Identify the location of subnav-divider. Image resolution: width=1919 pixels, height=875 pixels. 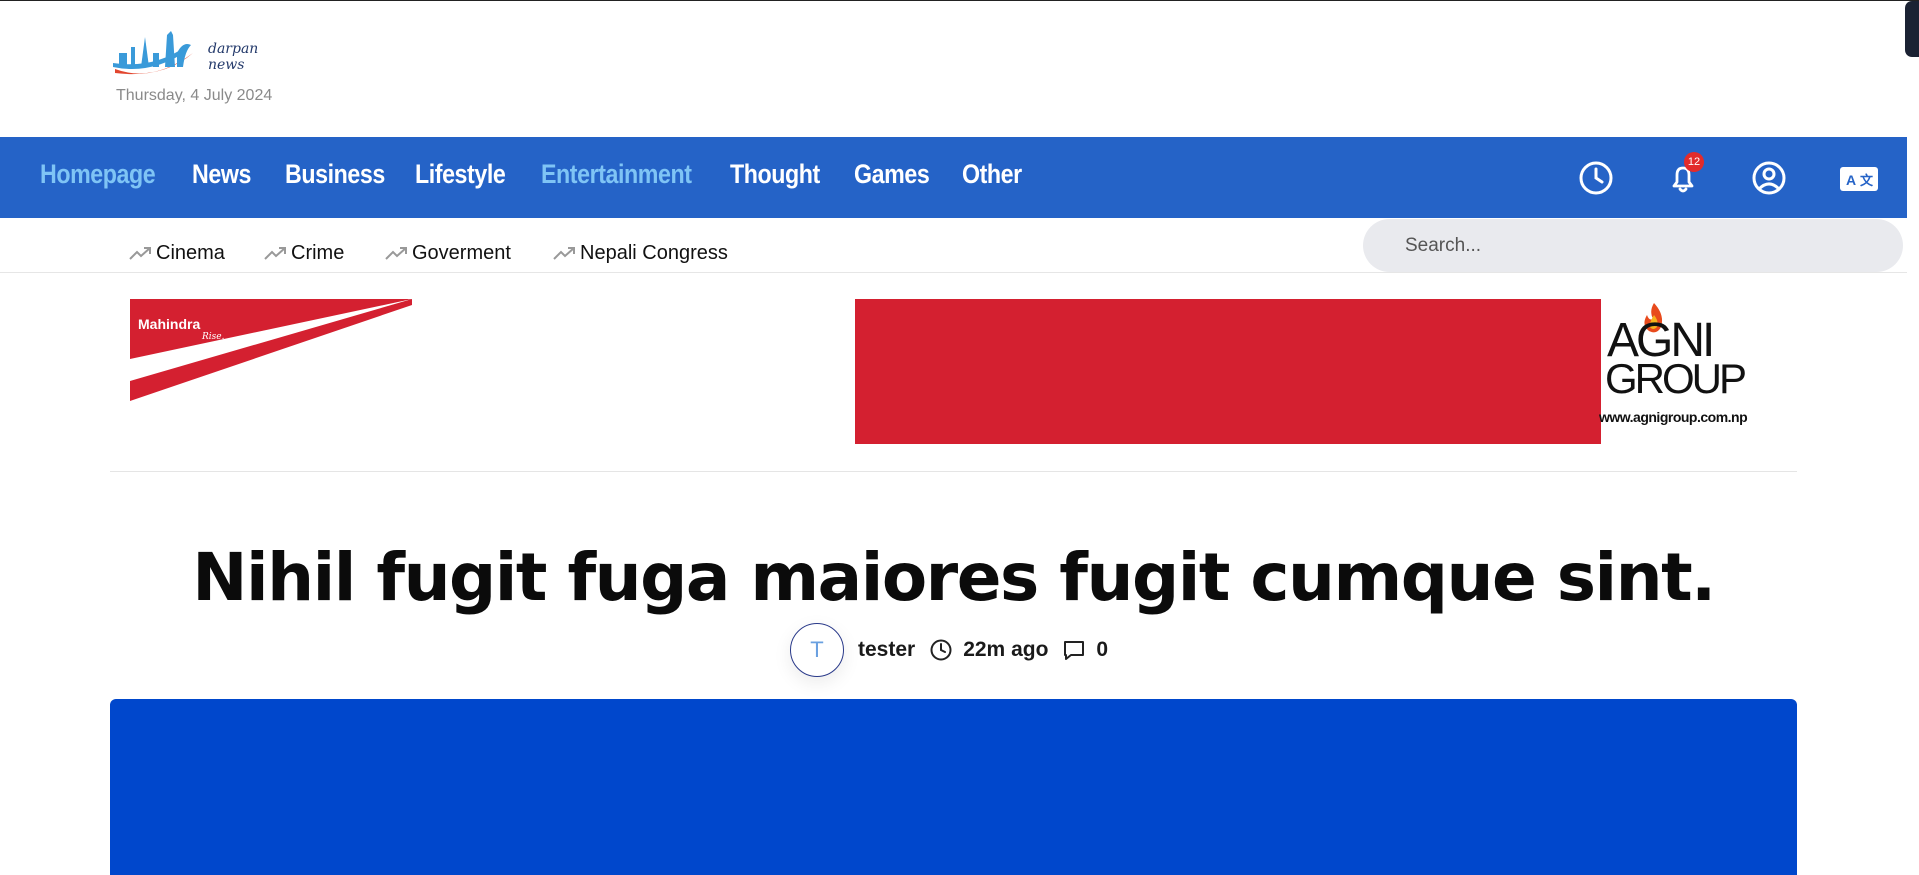
(953, 272).